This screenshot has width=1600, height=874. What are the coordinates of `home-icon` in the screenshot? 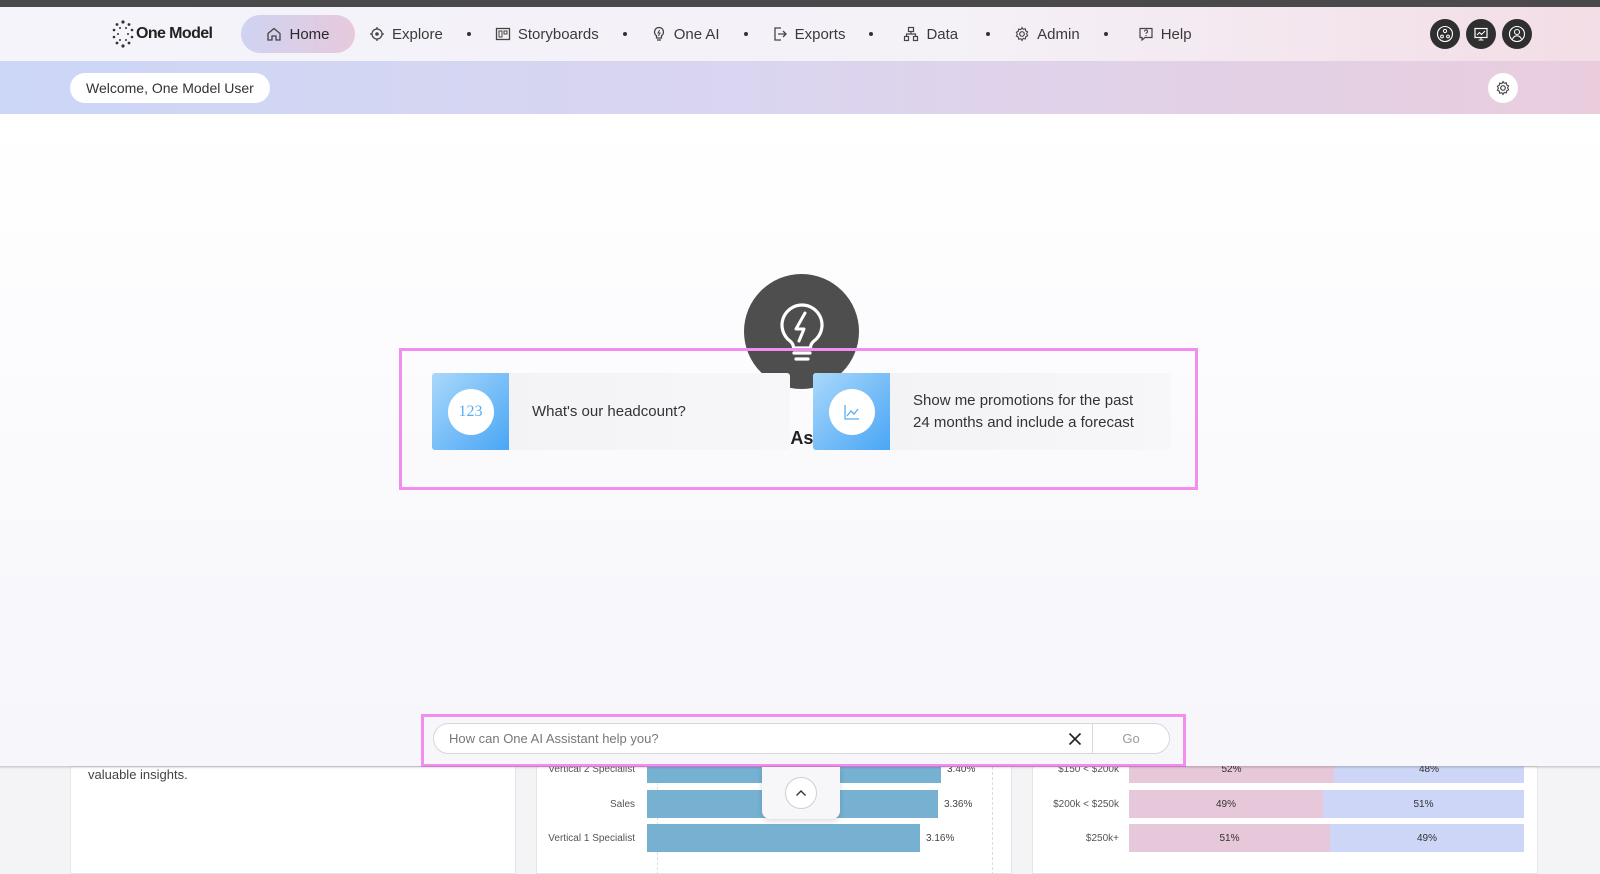 It's located at (274, 34).